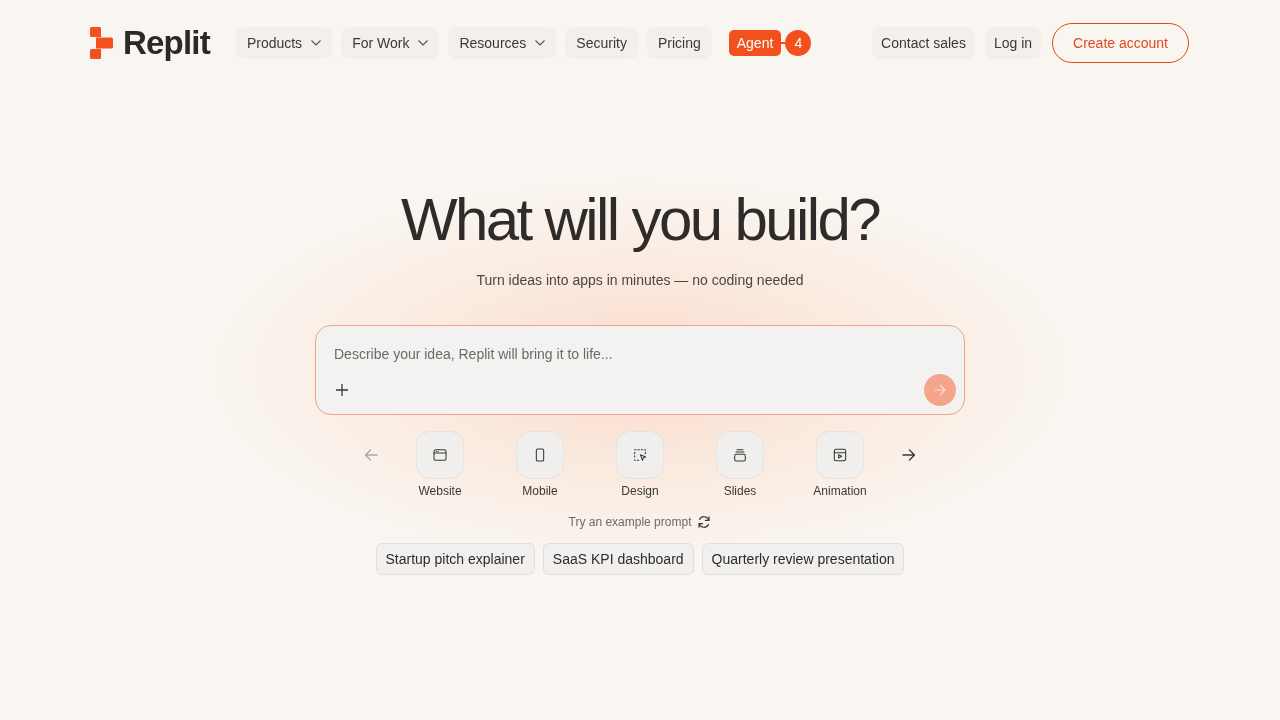 The height and width of the screenshot is (720, 1280). I want to click on category-button: Slides, so click(740, 464).